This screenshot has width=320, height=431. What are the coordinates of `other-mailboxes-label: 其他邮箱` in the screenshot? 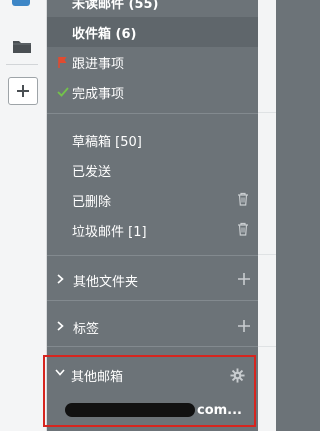 It's located at (97, 377).